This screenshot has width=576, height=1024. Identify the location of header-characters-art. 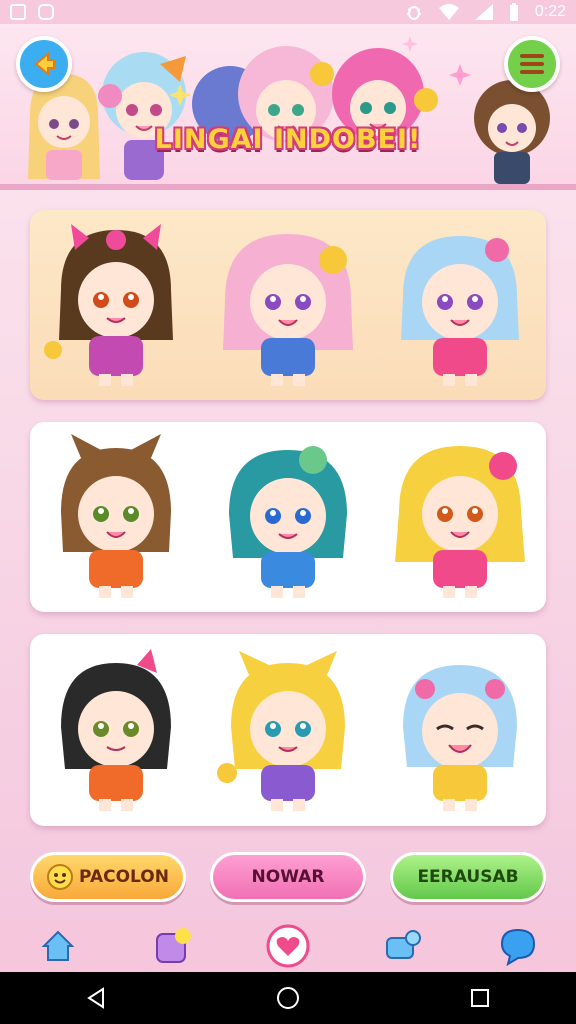
(289, 110).